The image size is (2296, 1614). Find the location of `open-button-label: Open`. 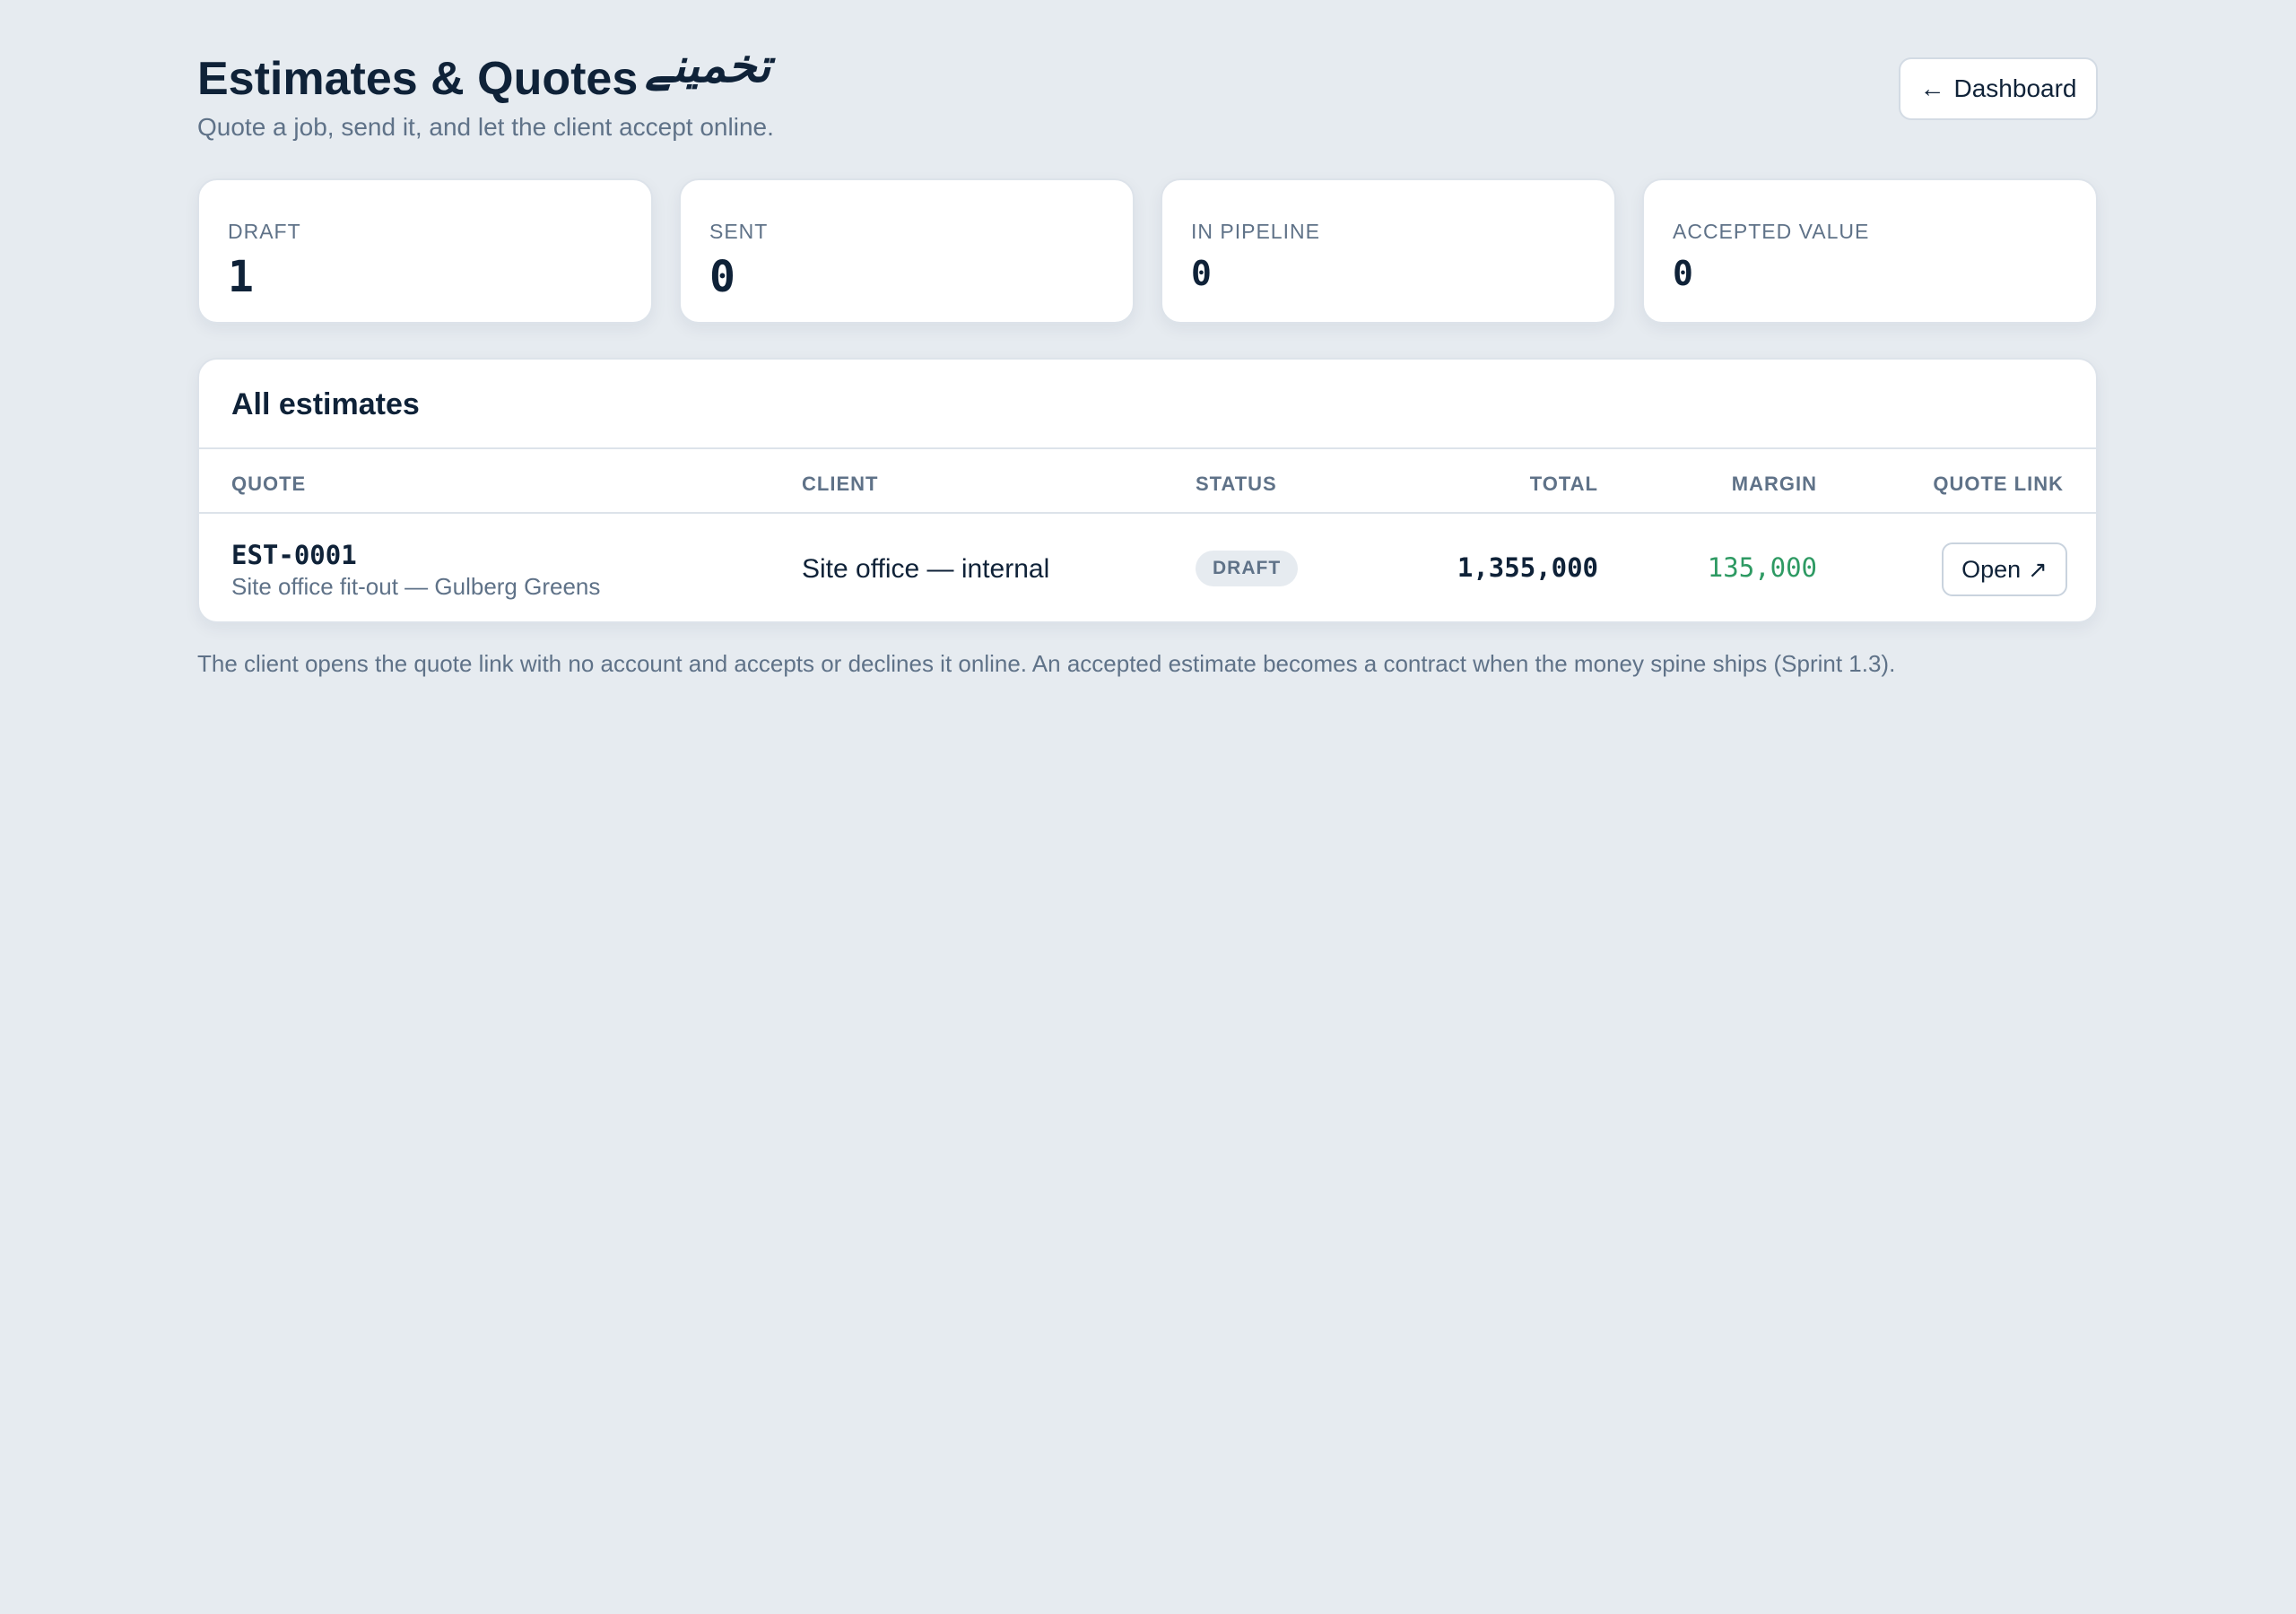

open-button-label: Open is located at coordinates (1991, 569).